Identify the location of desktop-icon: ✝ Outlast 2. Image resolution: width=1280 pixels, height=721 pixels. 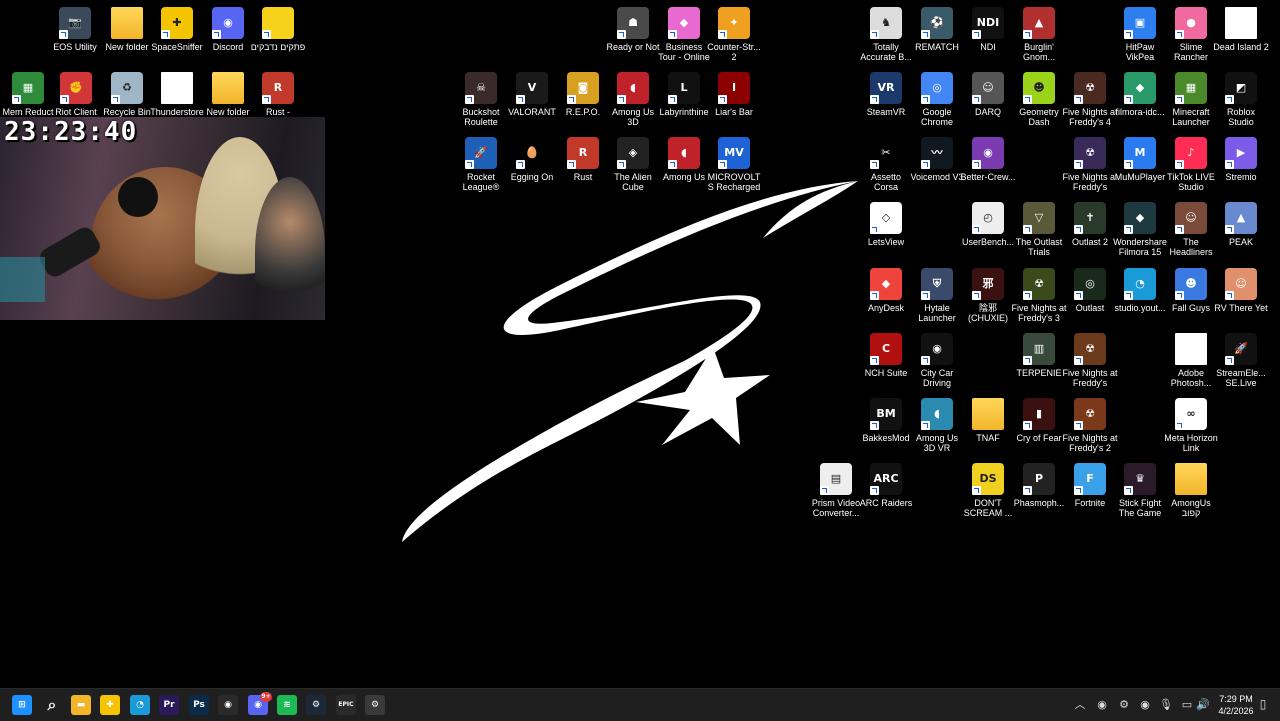
(1090, 233).